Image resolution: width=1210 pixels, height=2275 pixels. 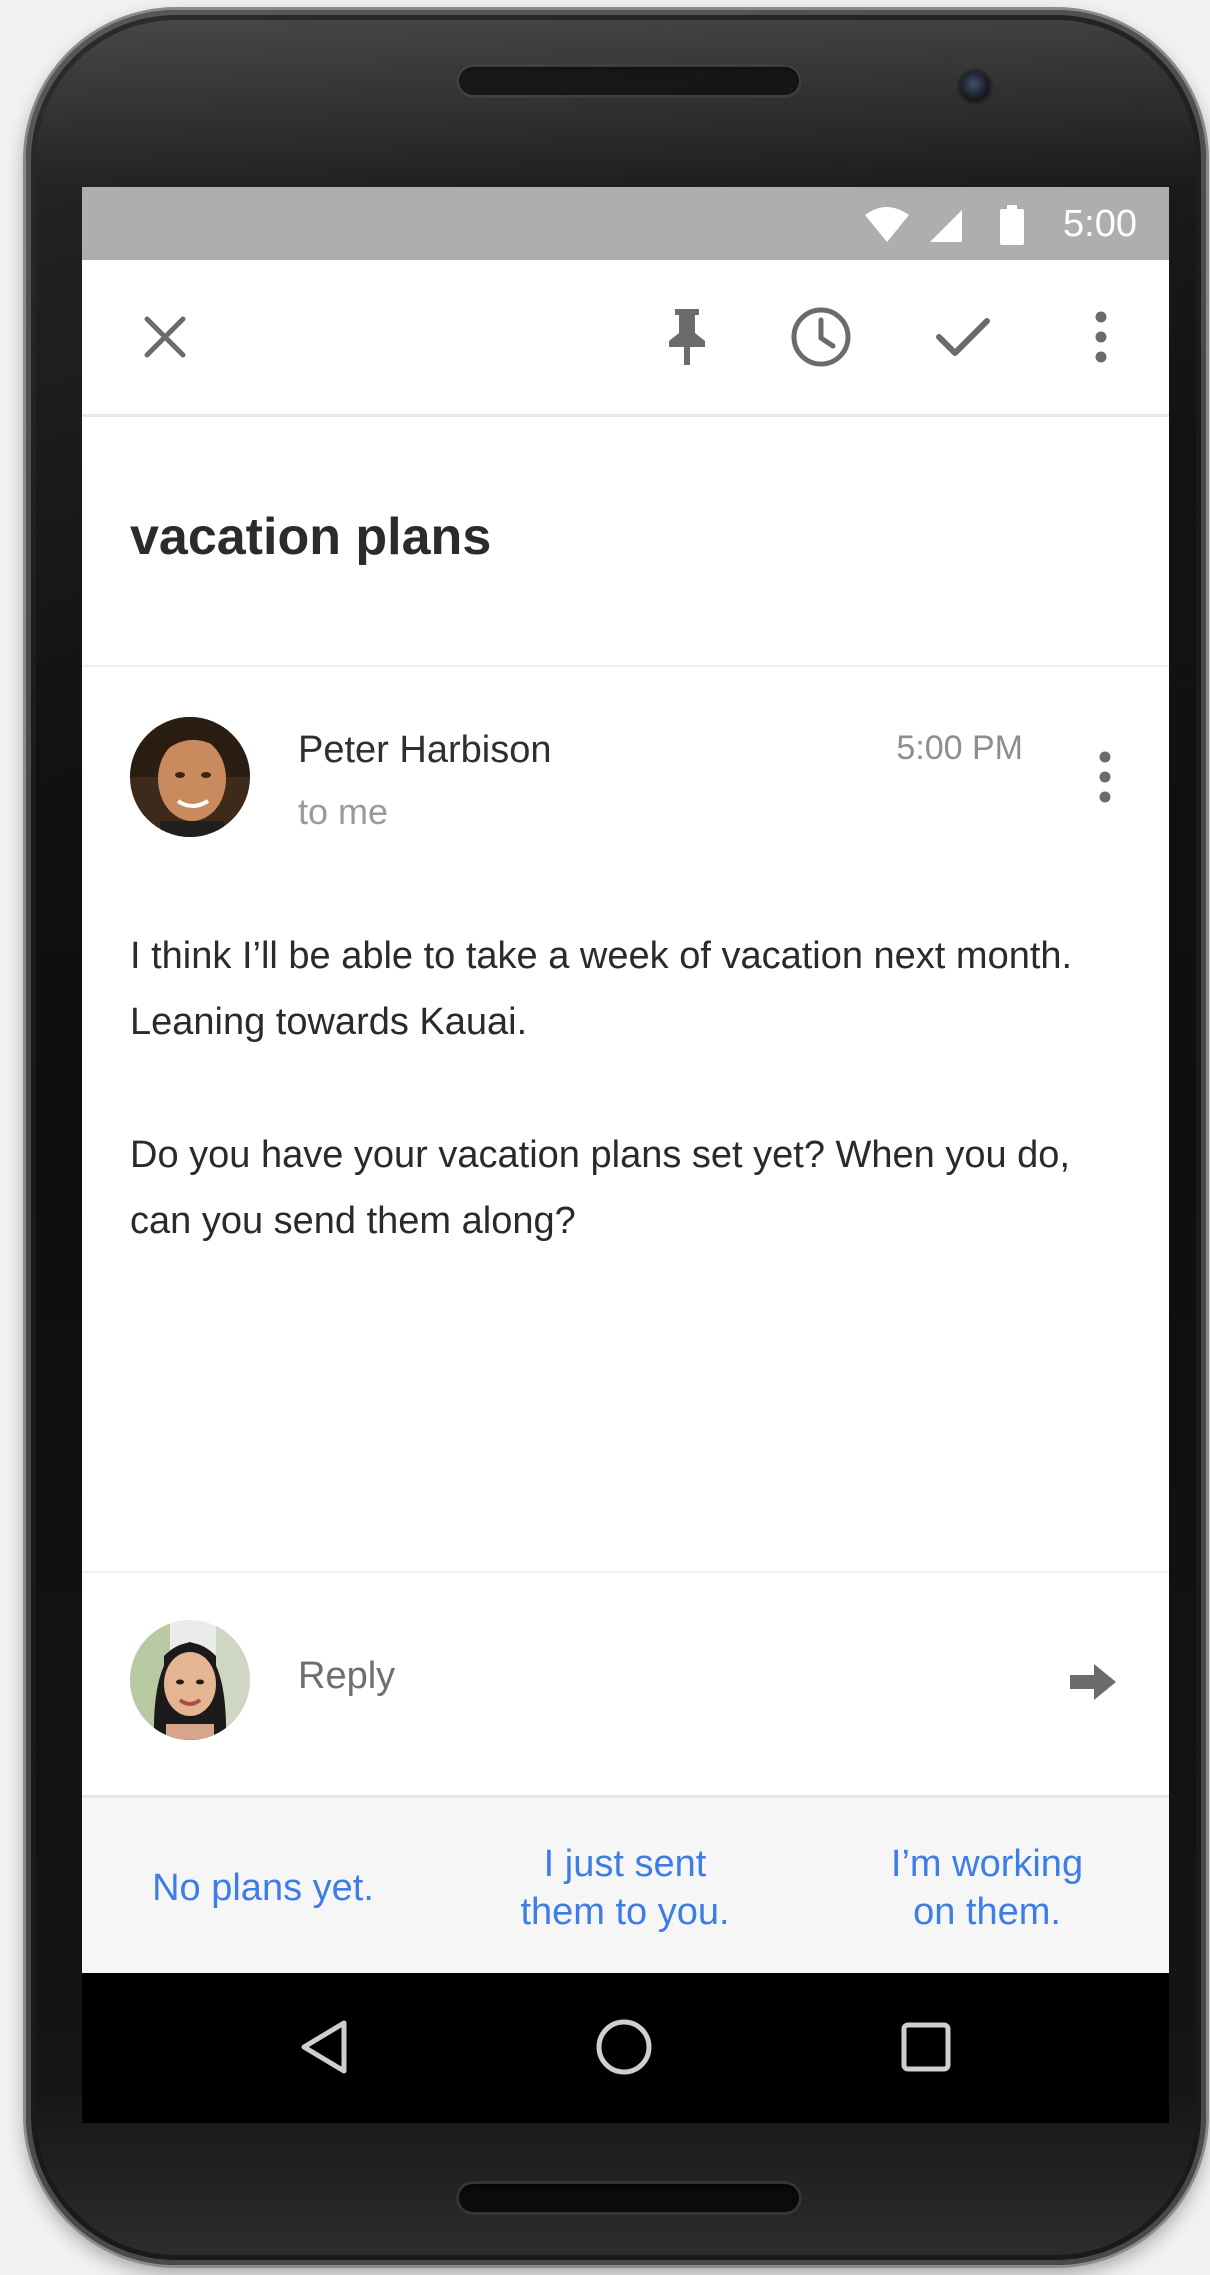 I want to click on home-button, so click(x=624, y=2049).